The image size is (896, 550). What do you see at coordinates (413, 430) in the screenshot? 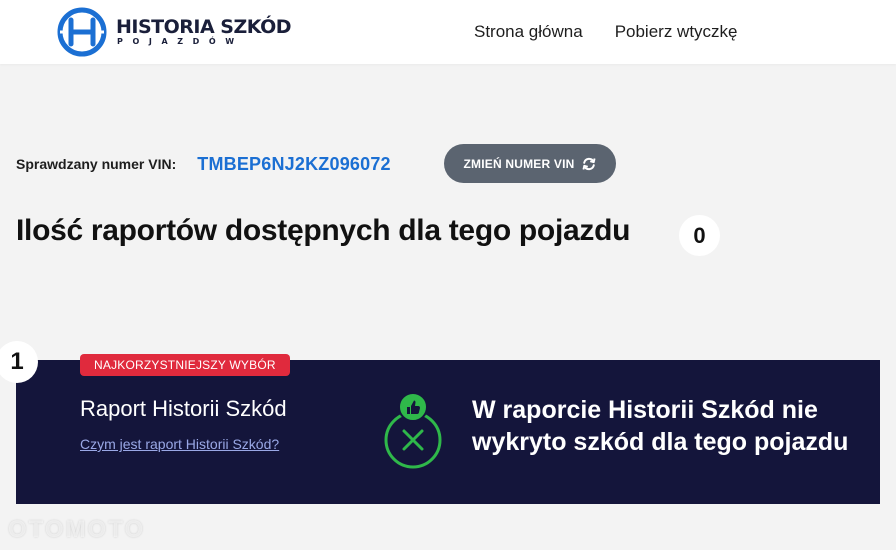
I see `no-damage-icon` at bounding box center [413, 430].